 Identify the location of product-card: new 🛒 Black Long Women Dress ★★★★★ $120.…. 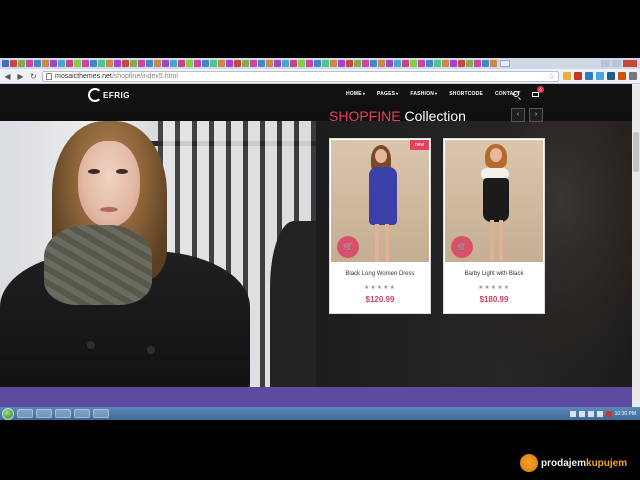
(380, 226).